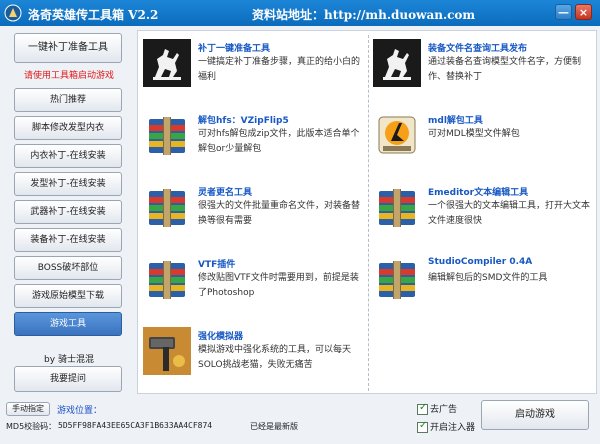 This screenshot has height=444, width=600. Describe the element at coordinates (364, 15) in the screenshot. I see `site-address: 资料站地址：http://mh.duowan.com` at that location.